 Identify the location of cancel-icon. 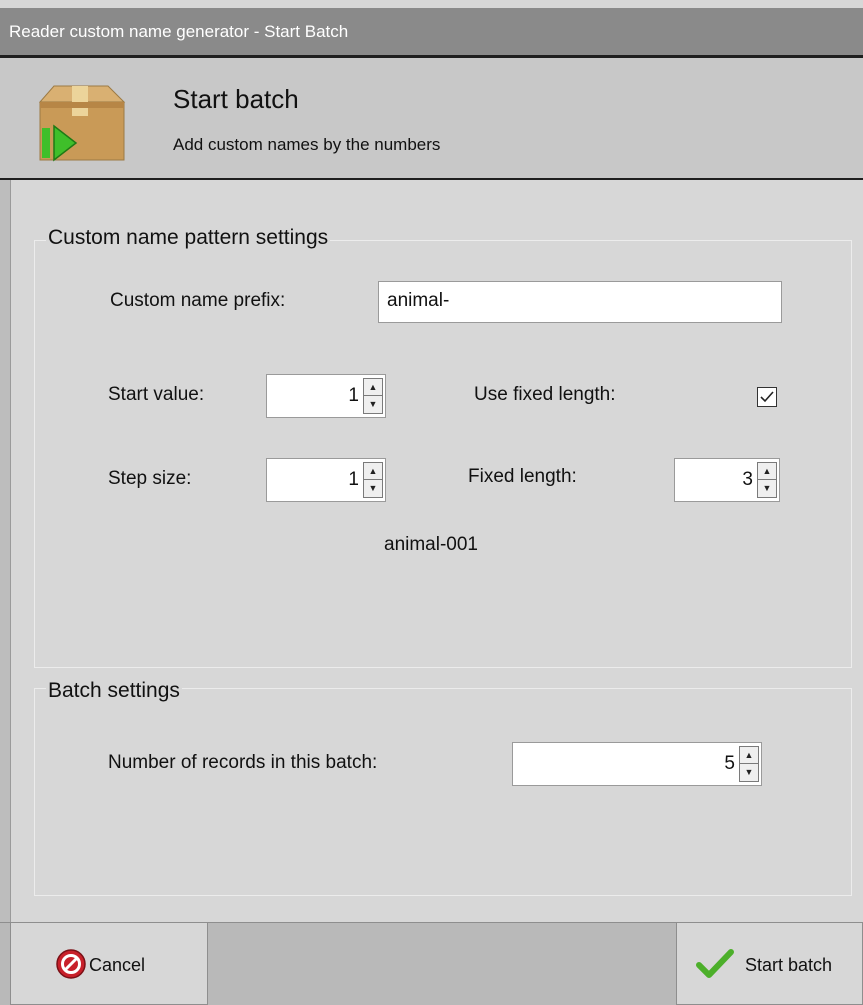
(71, 964).